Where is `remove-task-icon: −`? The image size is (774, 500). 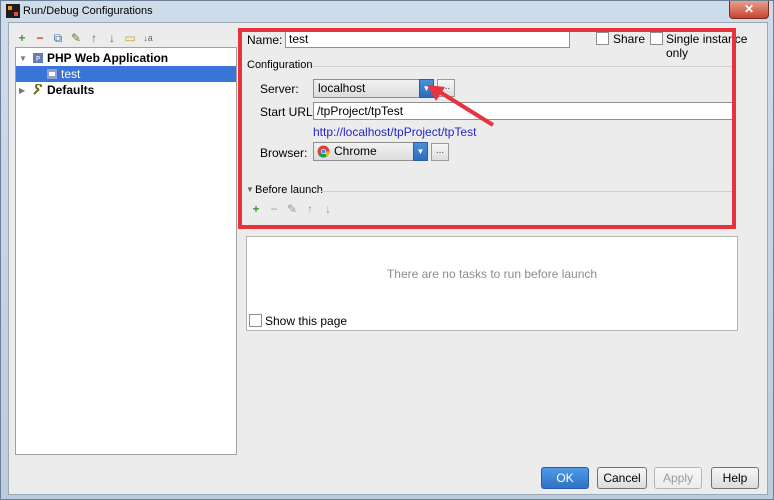
remove-task-icon: − is located at coordinates (274, 209).